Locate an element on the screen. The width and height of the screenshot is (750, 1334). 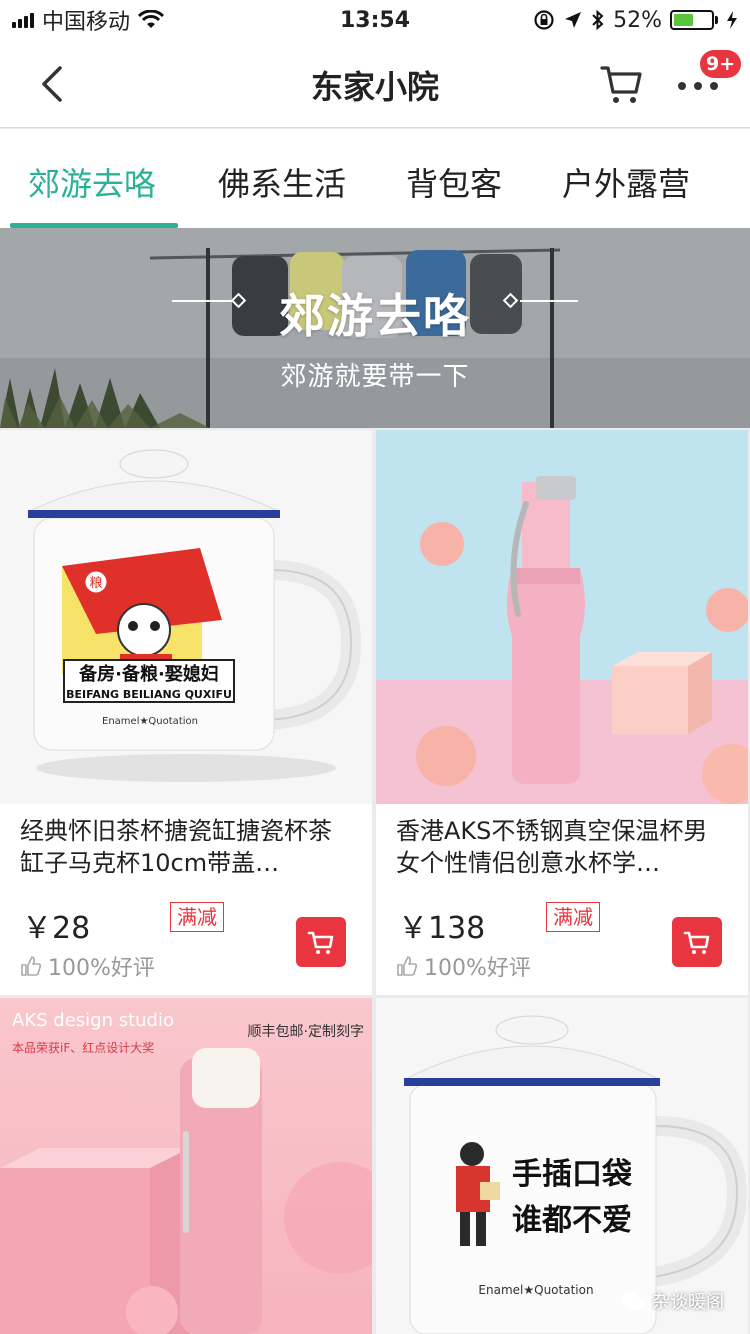
mug-slogan: 备房·备粮·娶媳妇 is located at coordinates (148, 674).